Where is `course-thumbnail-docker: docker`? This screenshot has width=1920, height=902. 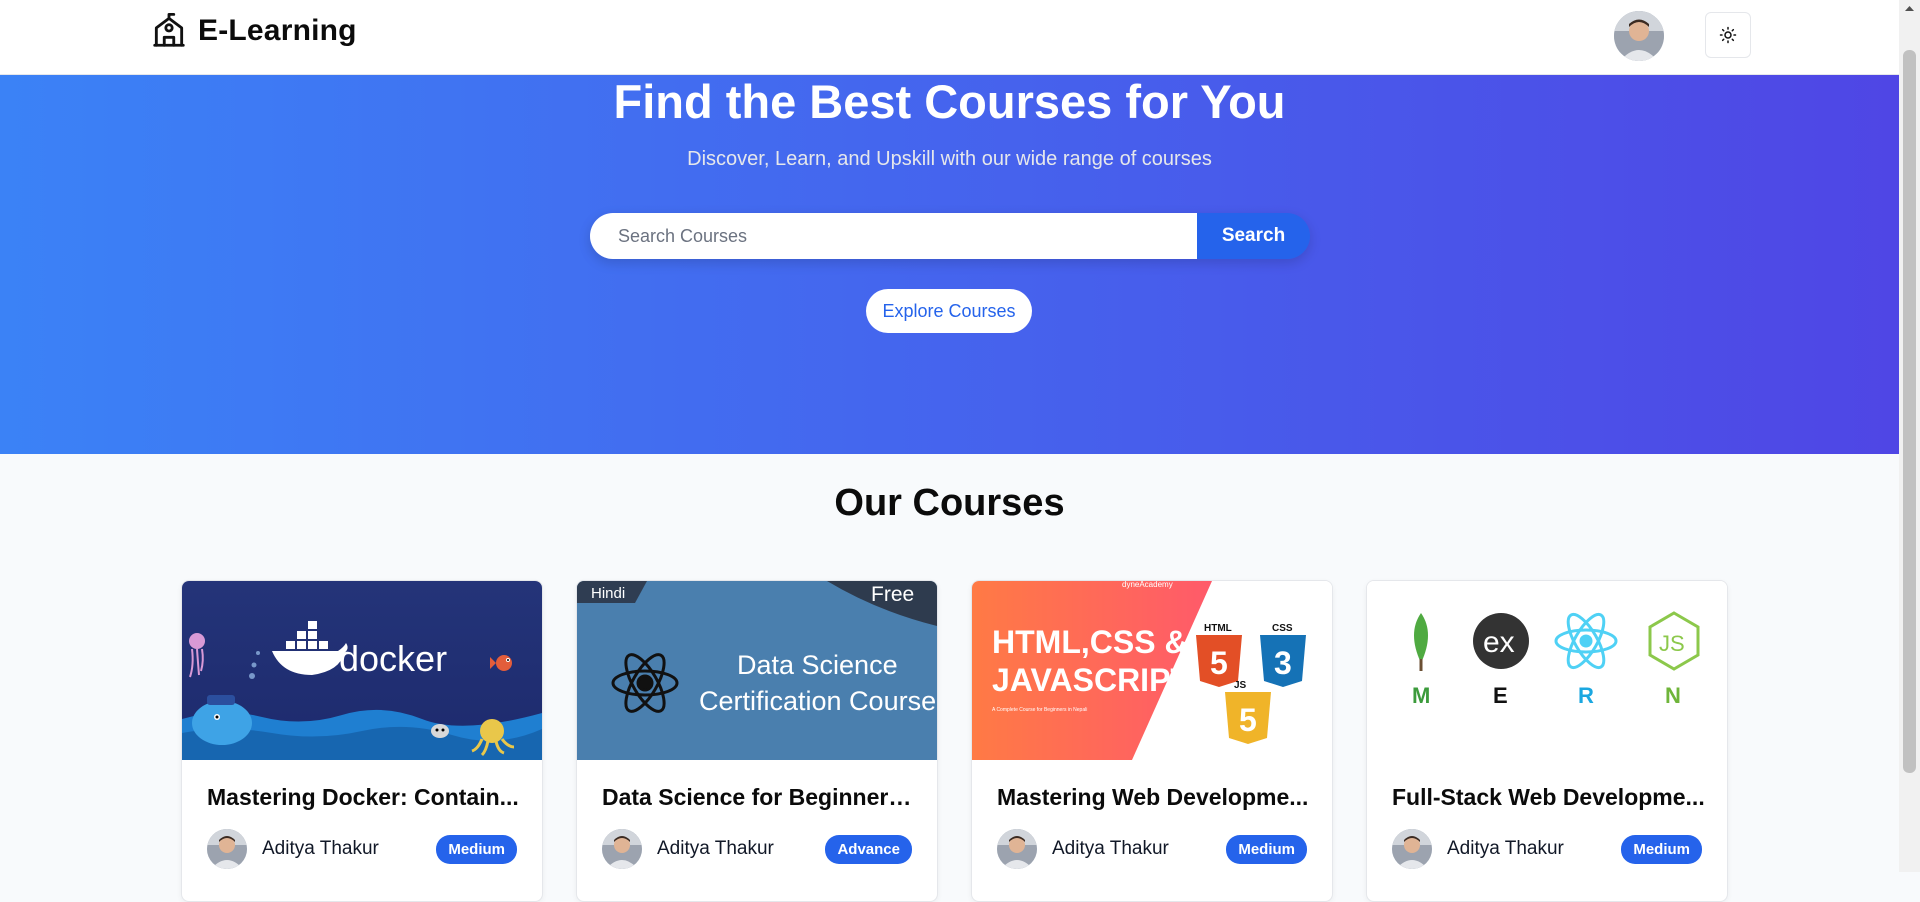 course-thumbnail-docker: docker is located at coordinates (362, 670).